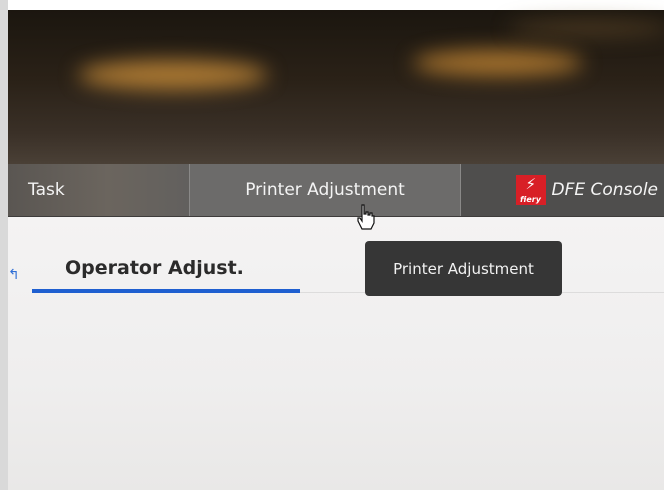 This screenshot has height=490, width=664. Describe the element at coordinates (531, 184) in the screenshot. I see `fiery-bolt-icon: ⚡` at that location.